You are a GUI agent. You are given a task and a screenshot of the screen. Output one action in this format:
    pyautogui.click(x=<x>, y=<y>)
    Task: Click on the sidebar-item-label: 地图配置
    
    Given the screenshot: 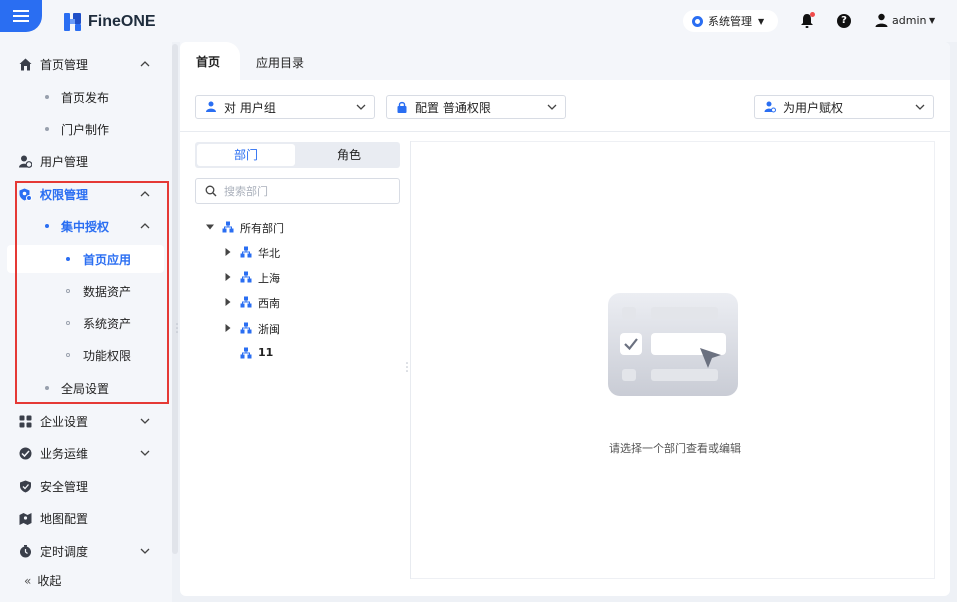 What is the action you would take?
    pyautogui.click(x=64, y=518)
    